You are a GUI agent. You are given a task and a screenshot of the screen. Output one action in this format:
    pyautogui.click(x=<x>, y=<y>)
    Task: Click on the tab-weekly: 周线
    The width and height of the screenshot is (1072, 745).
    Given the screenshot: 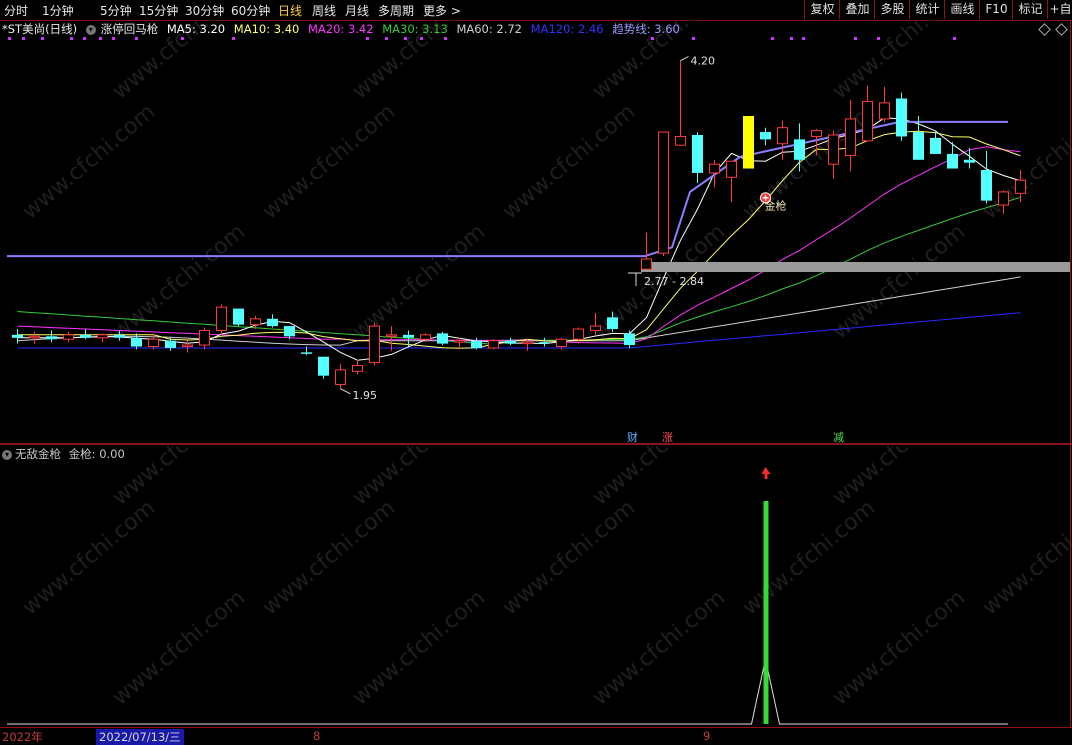 What is the action you would take?
    pyautogui.click(x=324, y=10)
    